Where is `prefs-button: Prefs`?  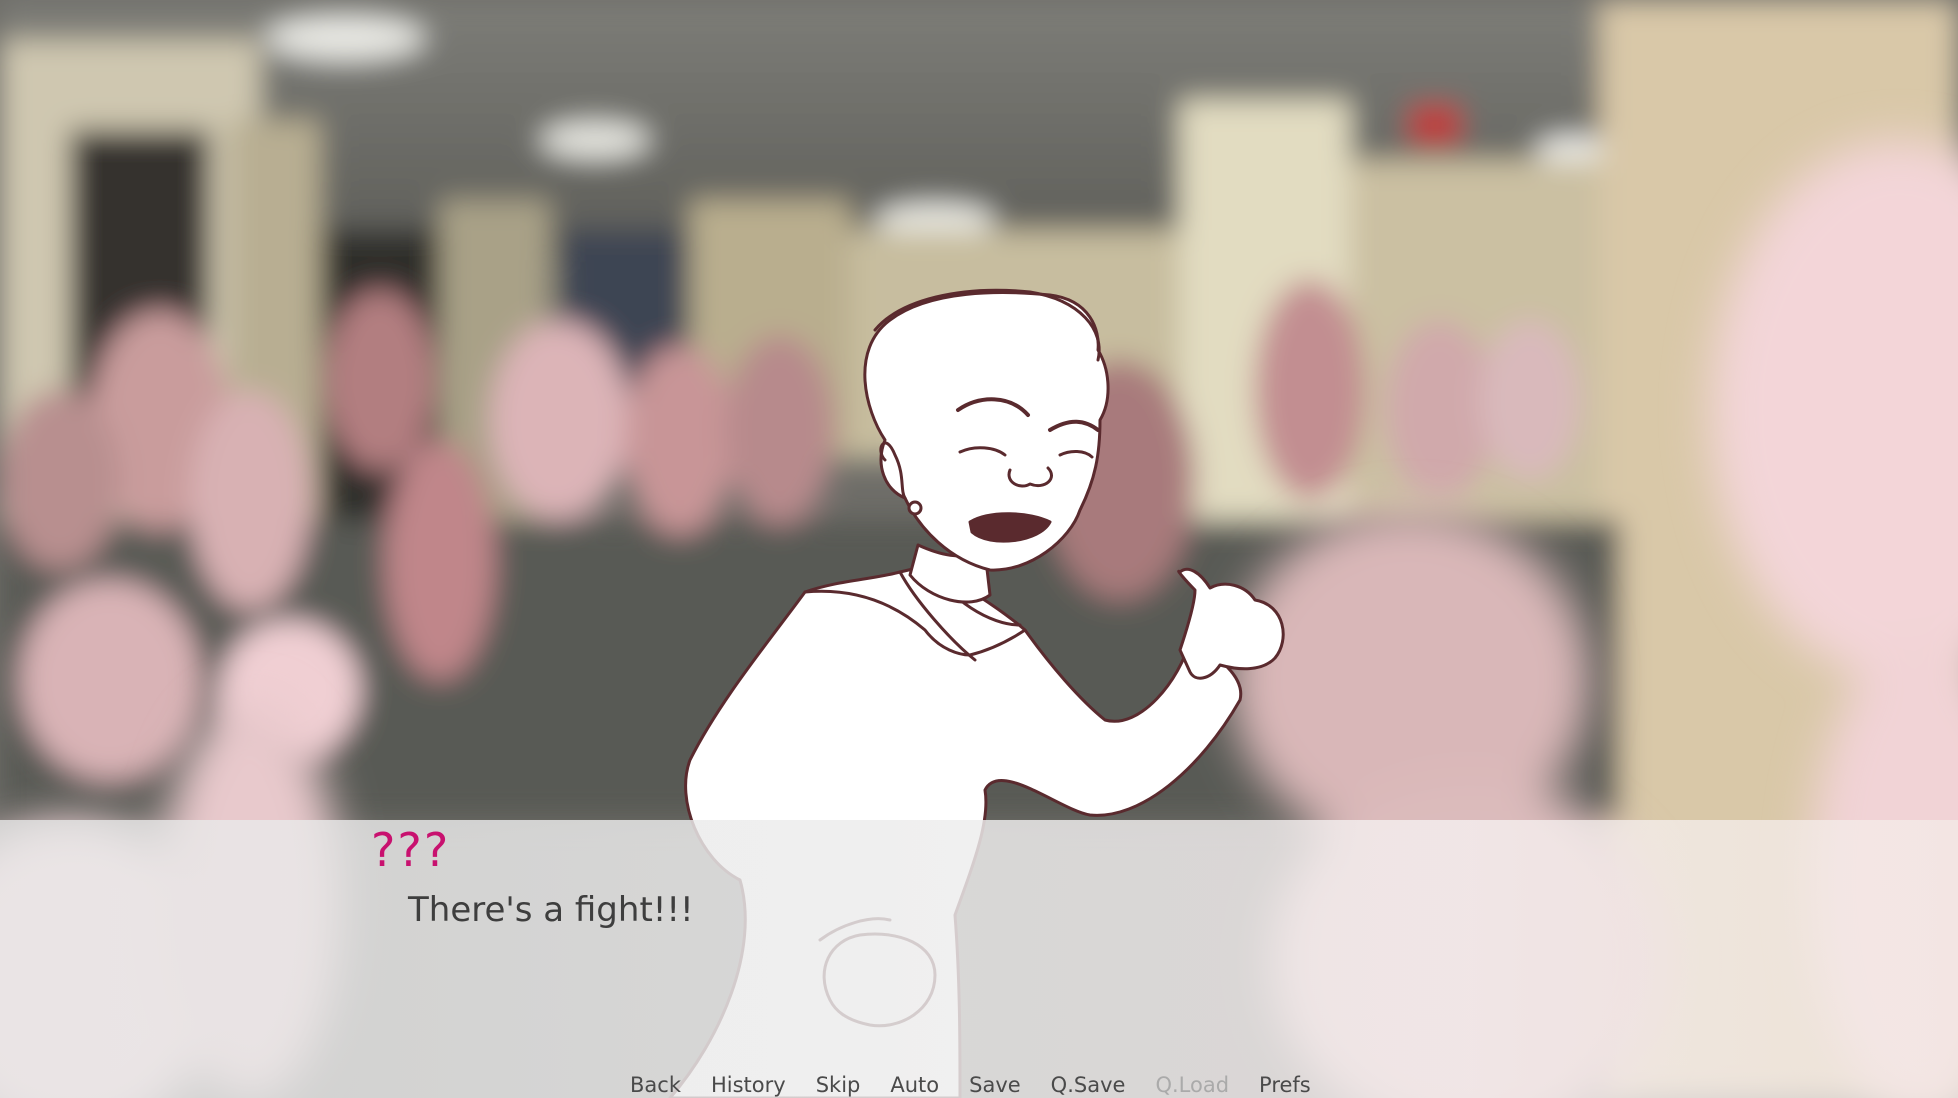
prefs-button: Prefs is located at coordinates (1285, 1085).